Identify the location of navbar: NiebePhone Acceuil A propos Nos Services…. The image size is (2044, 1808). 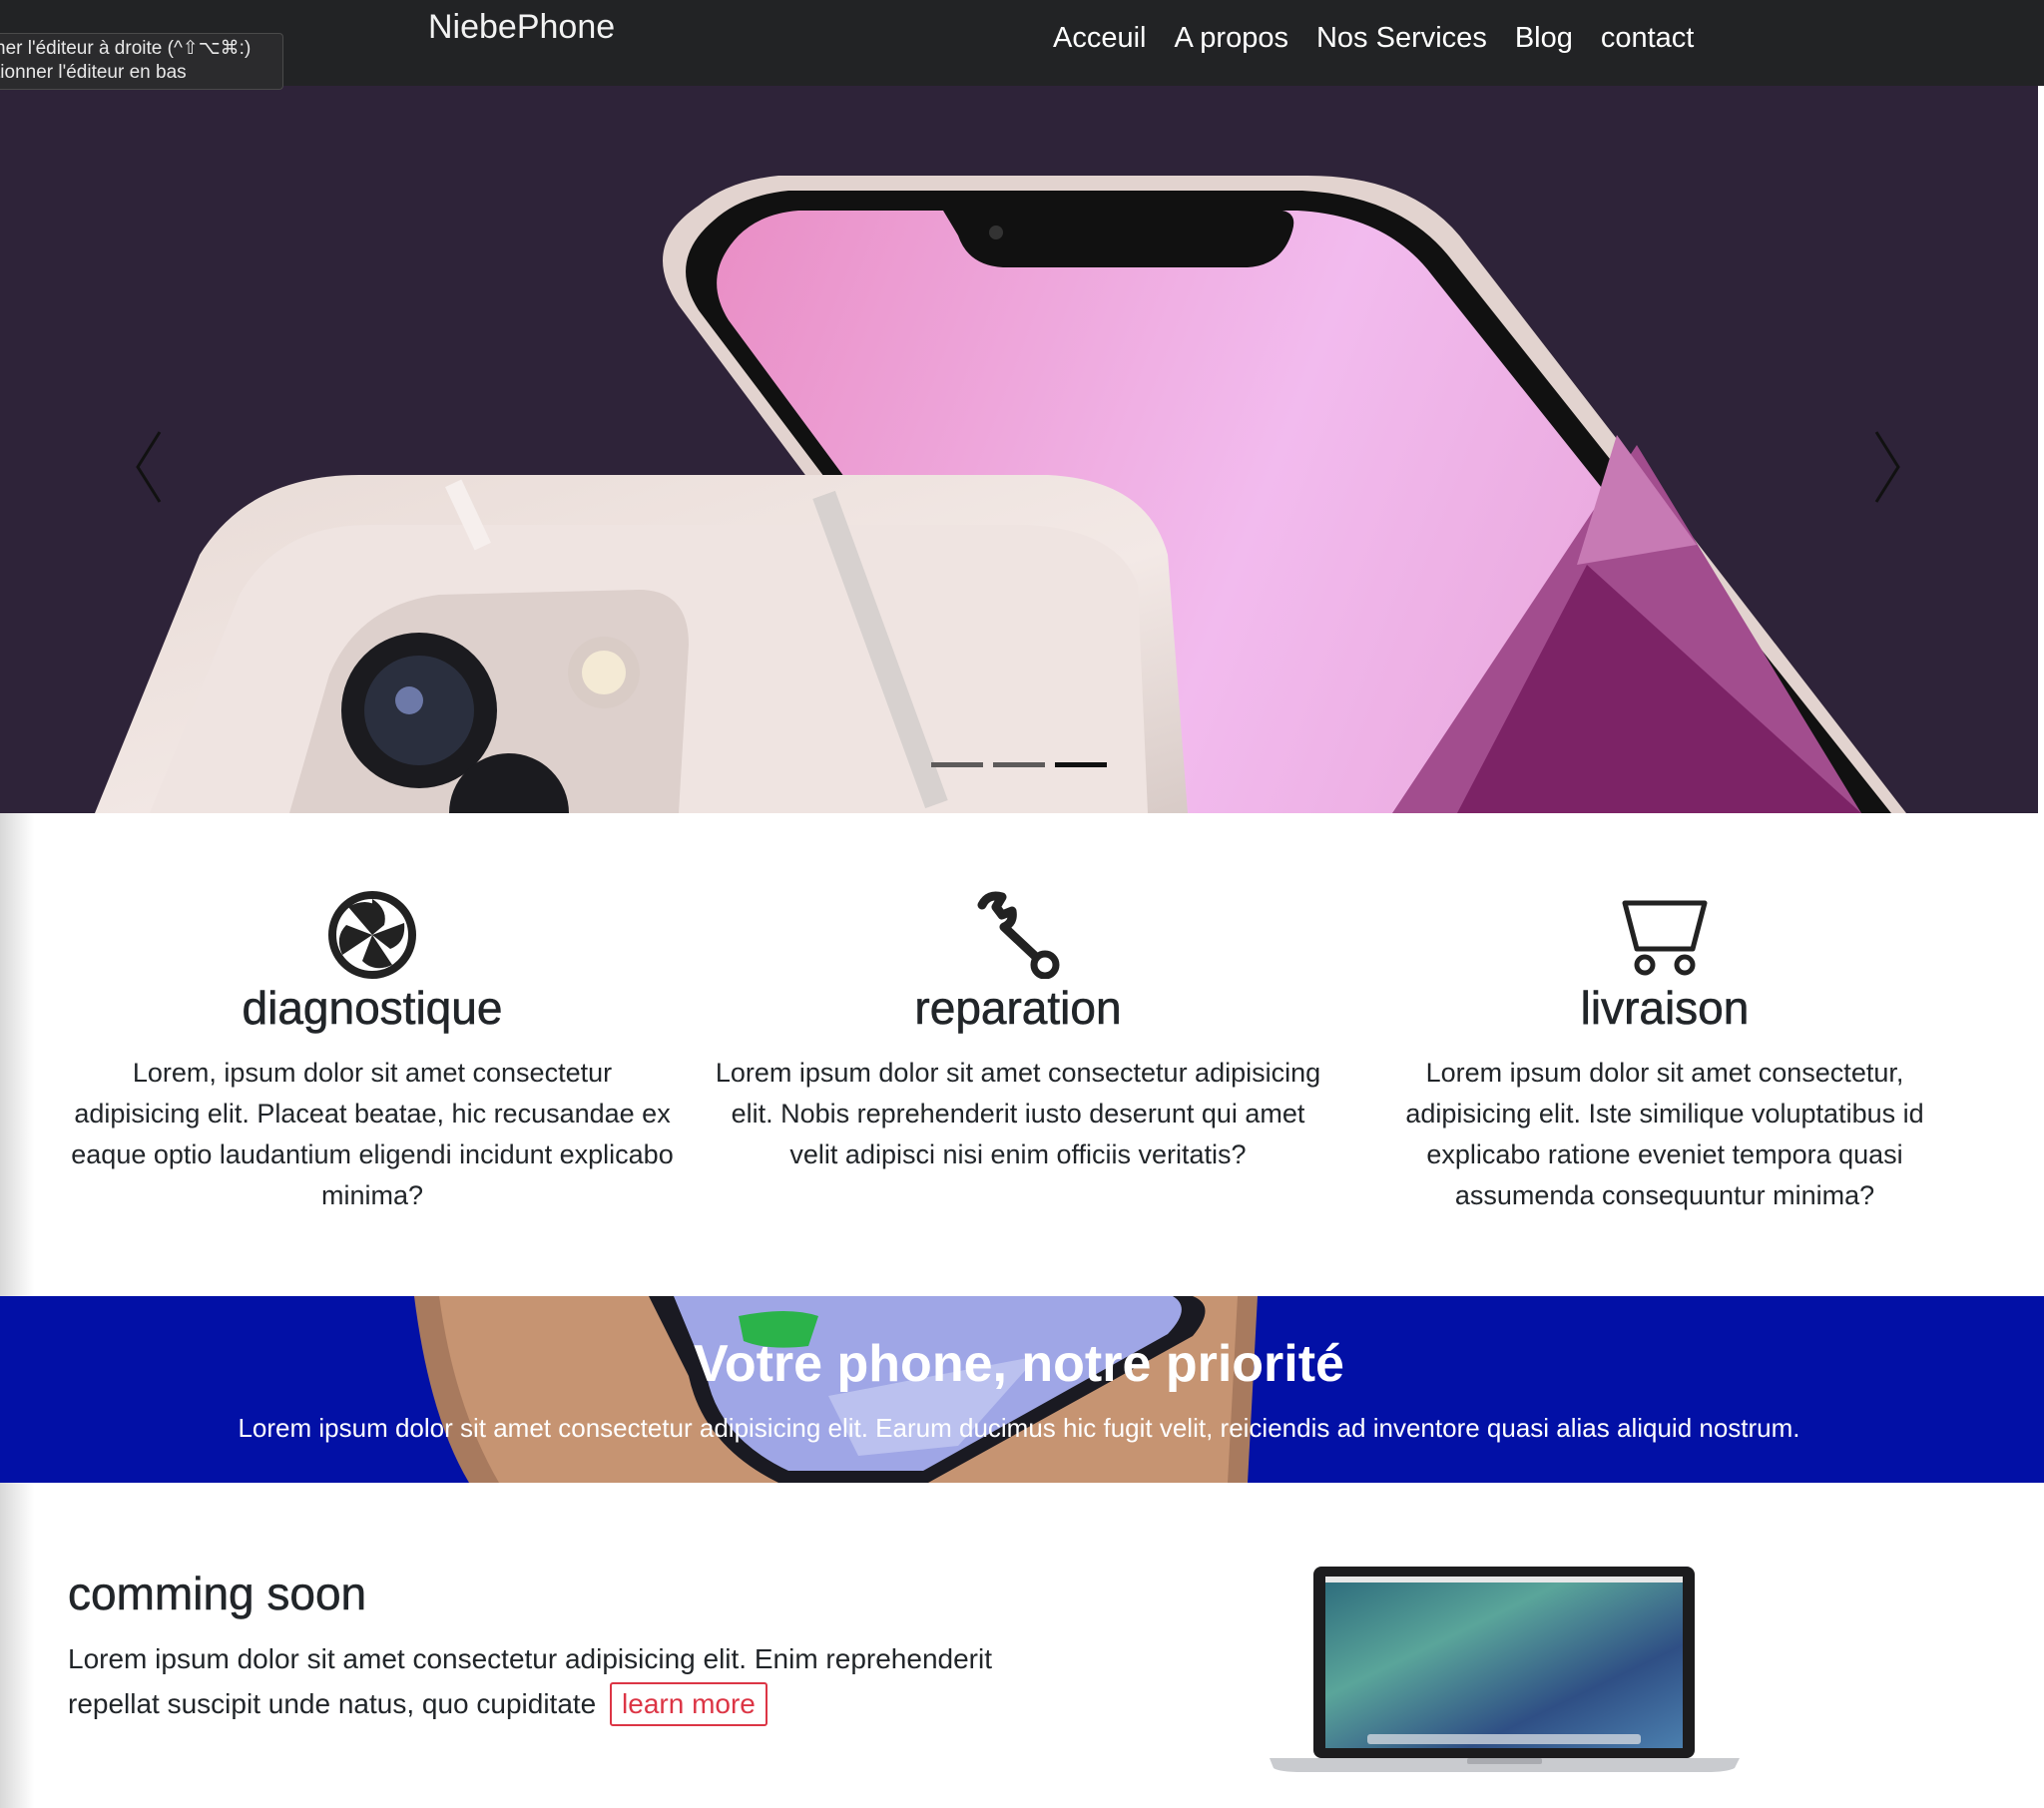
(1022, 43).